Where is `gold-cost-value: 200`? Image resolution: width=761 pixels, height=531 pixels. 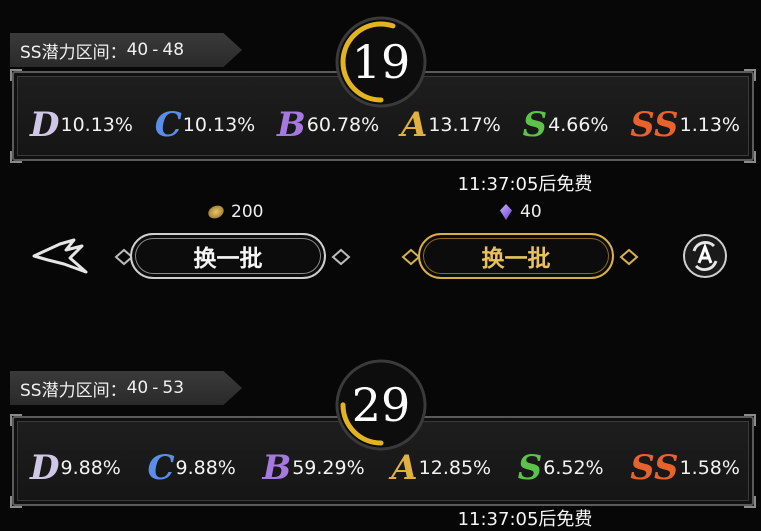 gold-cost-value: 200 is located at coordinates (247, 212).